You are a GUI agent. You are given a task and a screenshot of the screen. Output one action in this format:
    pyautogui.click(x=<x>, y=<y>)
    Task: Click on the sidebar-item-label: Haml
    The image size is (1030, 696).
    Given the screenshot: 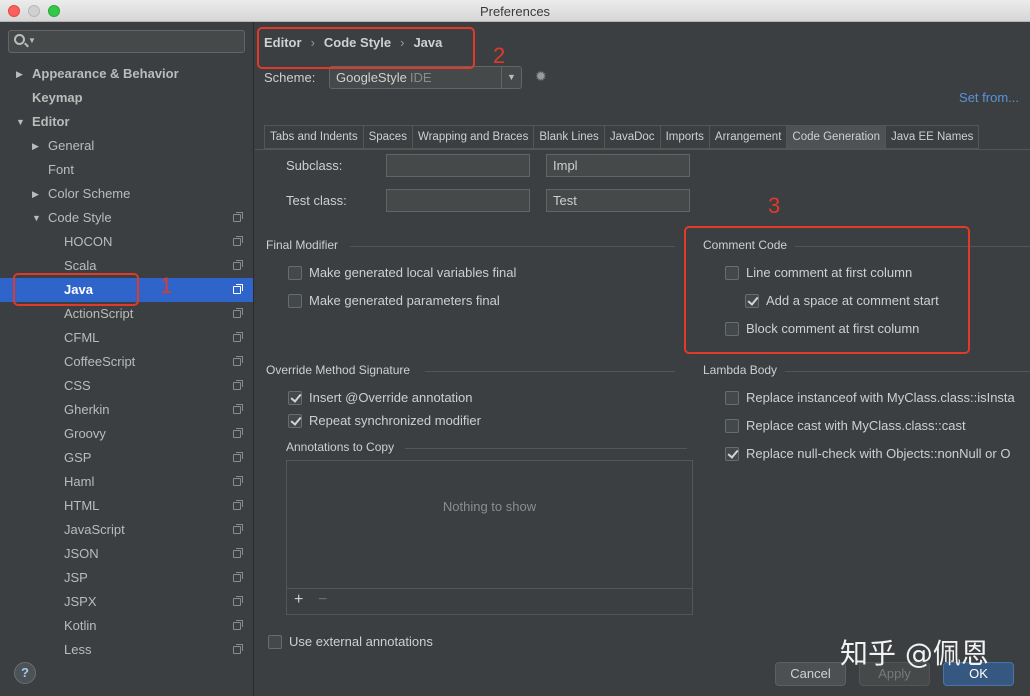 What is the action you would take?
    pyautogui.click(x=79, y=481)
    